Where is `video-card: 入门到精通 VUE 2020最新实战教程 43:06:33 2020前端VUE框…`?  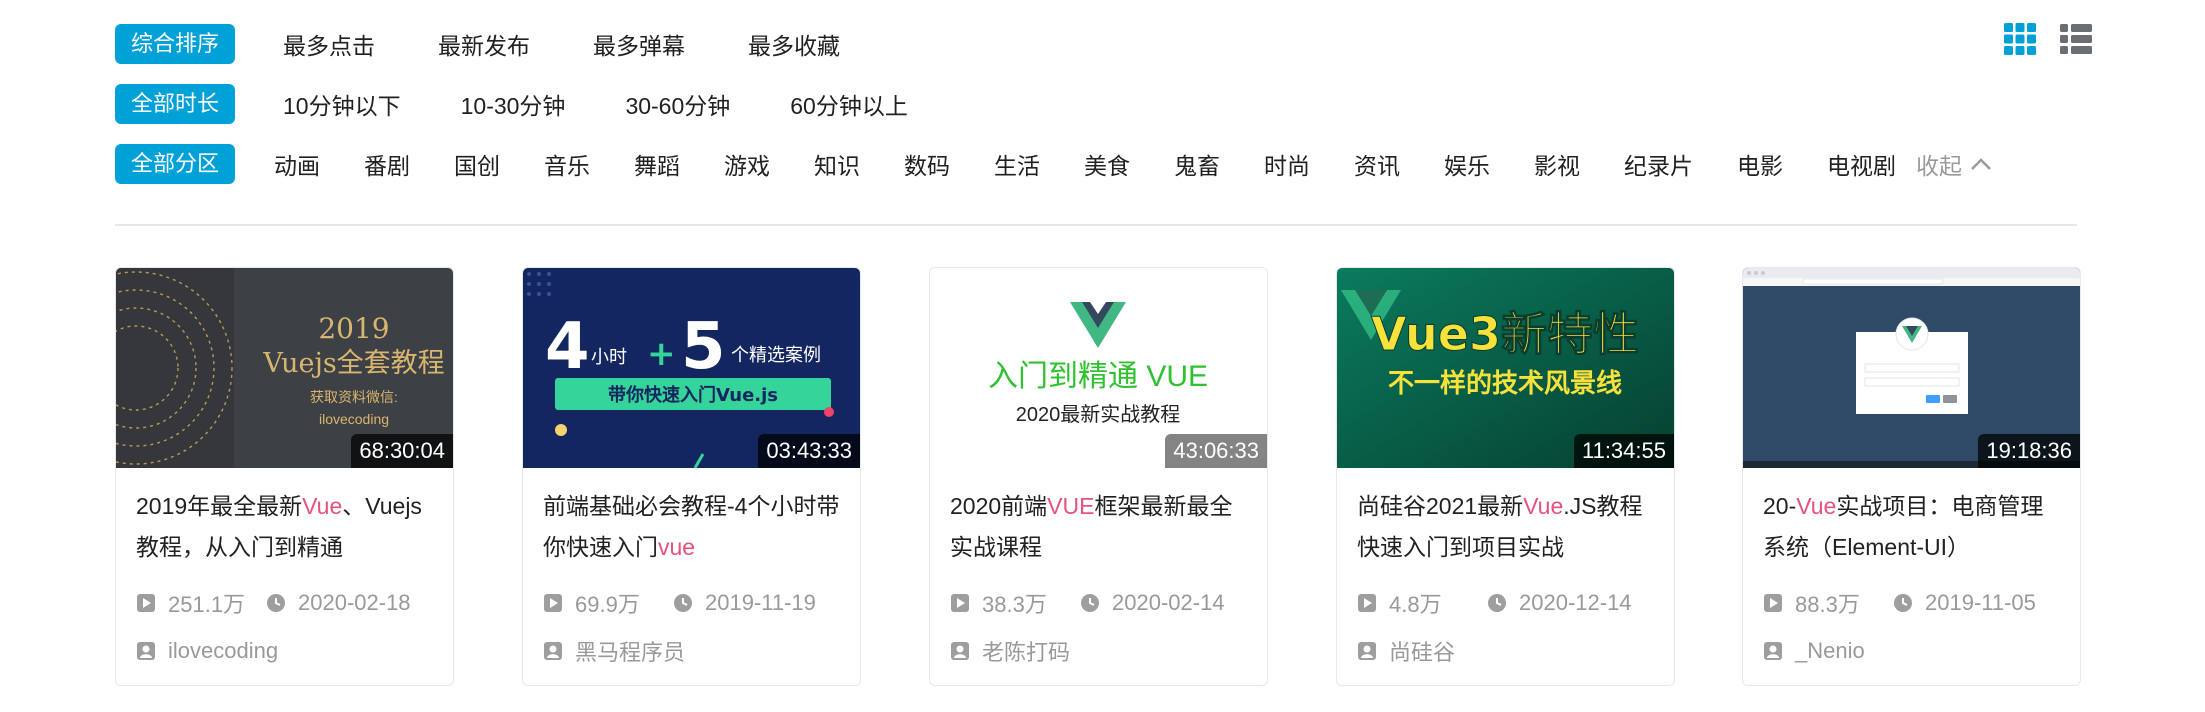 video-card: 入门到精通 VUE 2020最新实战教程 43:06:33 2020前端VUE框… is located at coordinates (1098, 476).